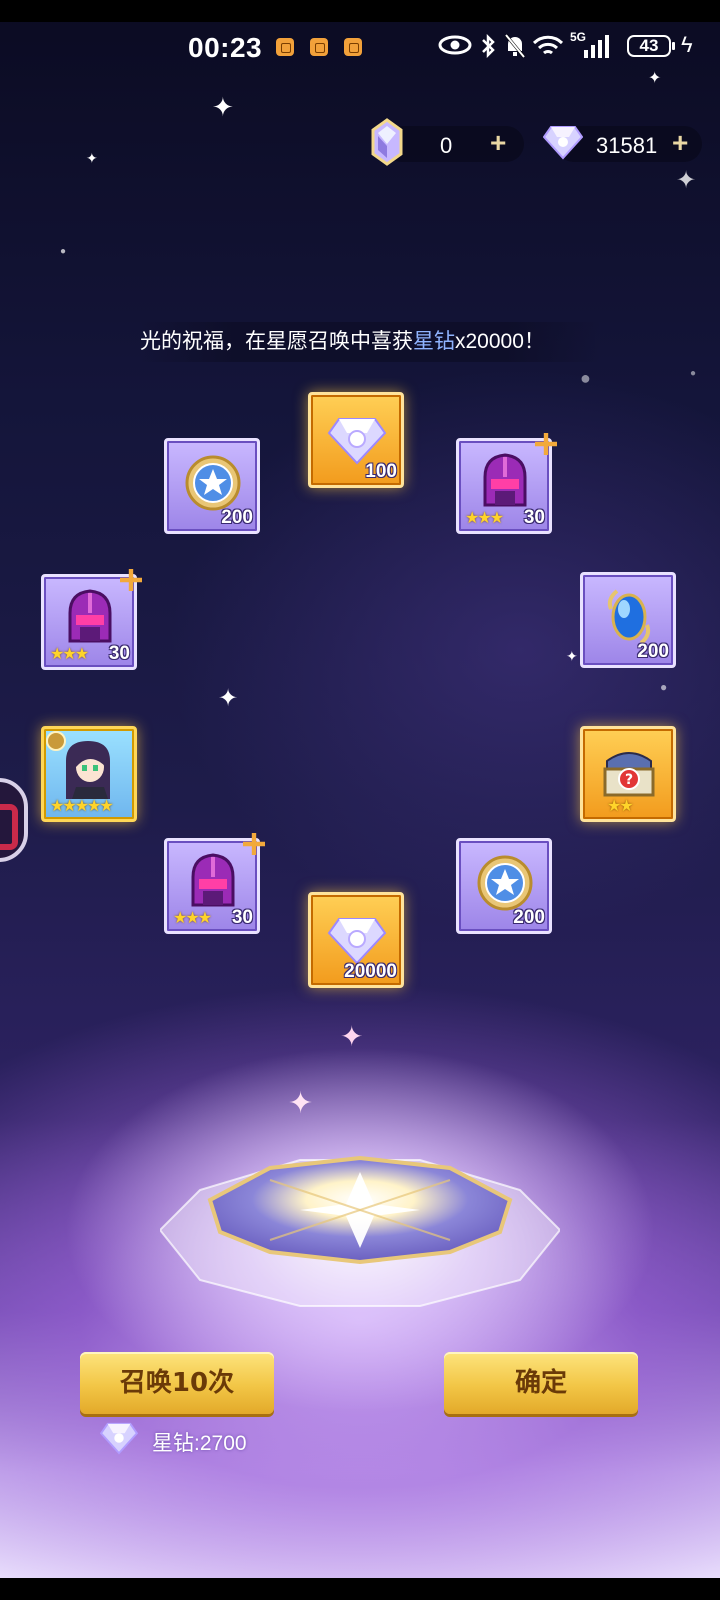  What do you see at coordinates (498, 143) in the screenshot?
I see `add-crystal-button: +` at bounding box center [498, 143].